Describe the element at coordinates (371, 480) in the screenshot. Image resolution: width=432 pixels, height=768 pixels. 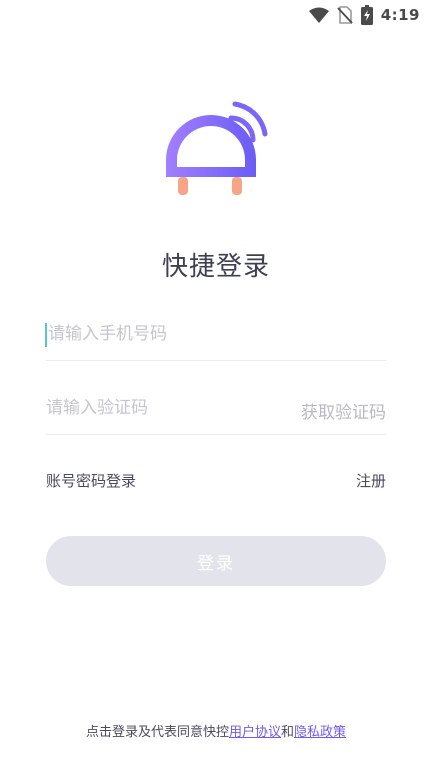
I see `register-link: 注册` at that location.